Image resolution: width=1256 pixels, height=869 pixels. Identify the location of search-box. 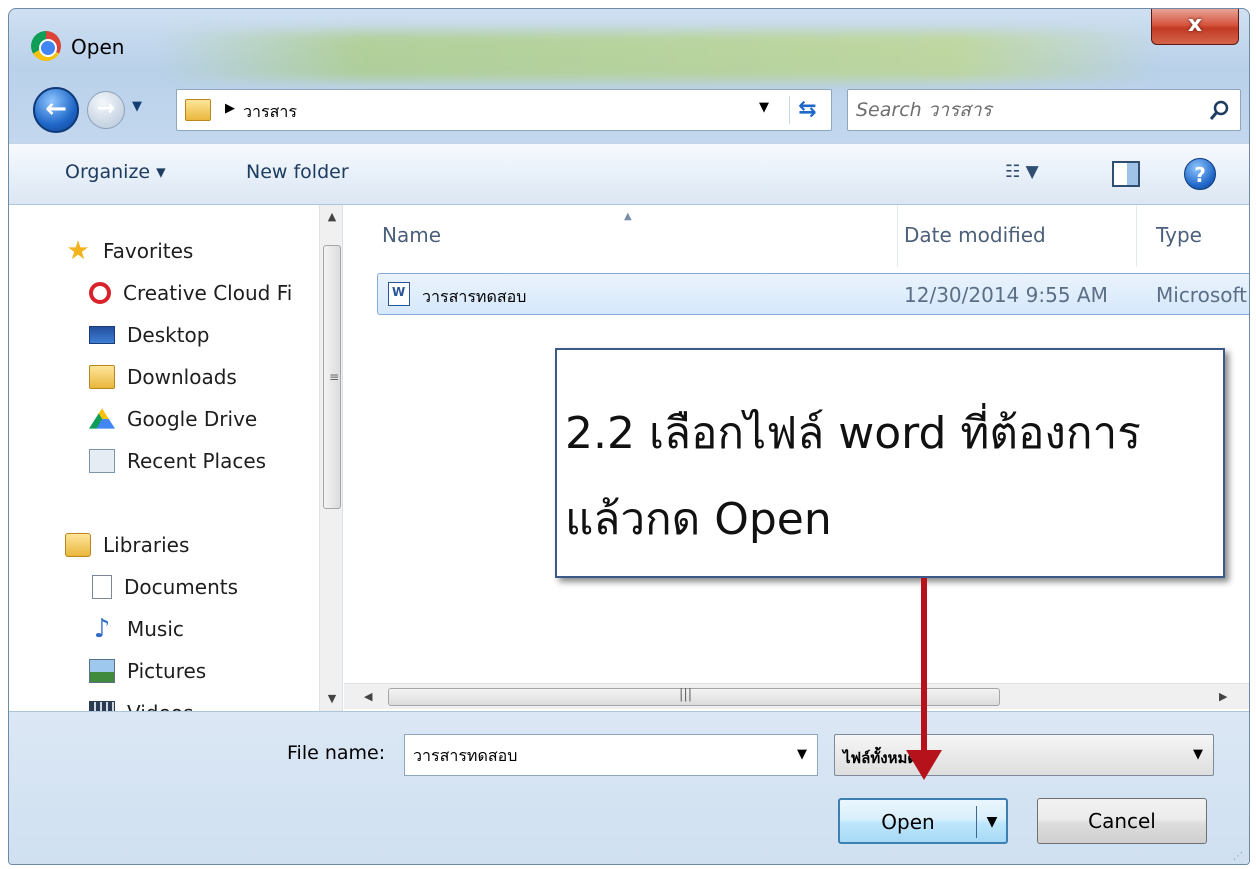
(1044, 110).